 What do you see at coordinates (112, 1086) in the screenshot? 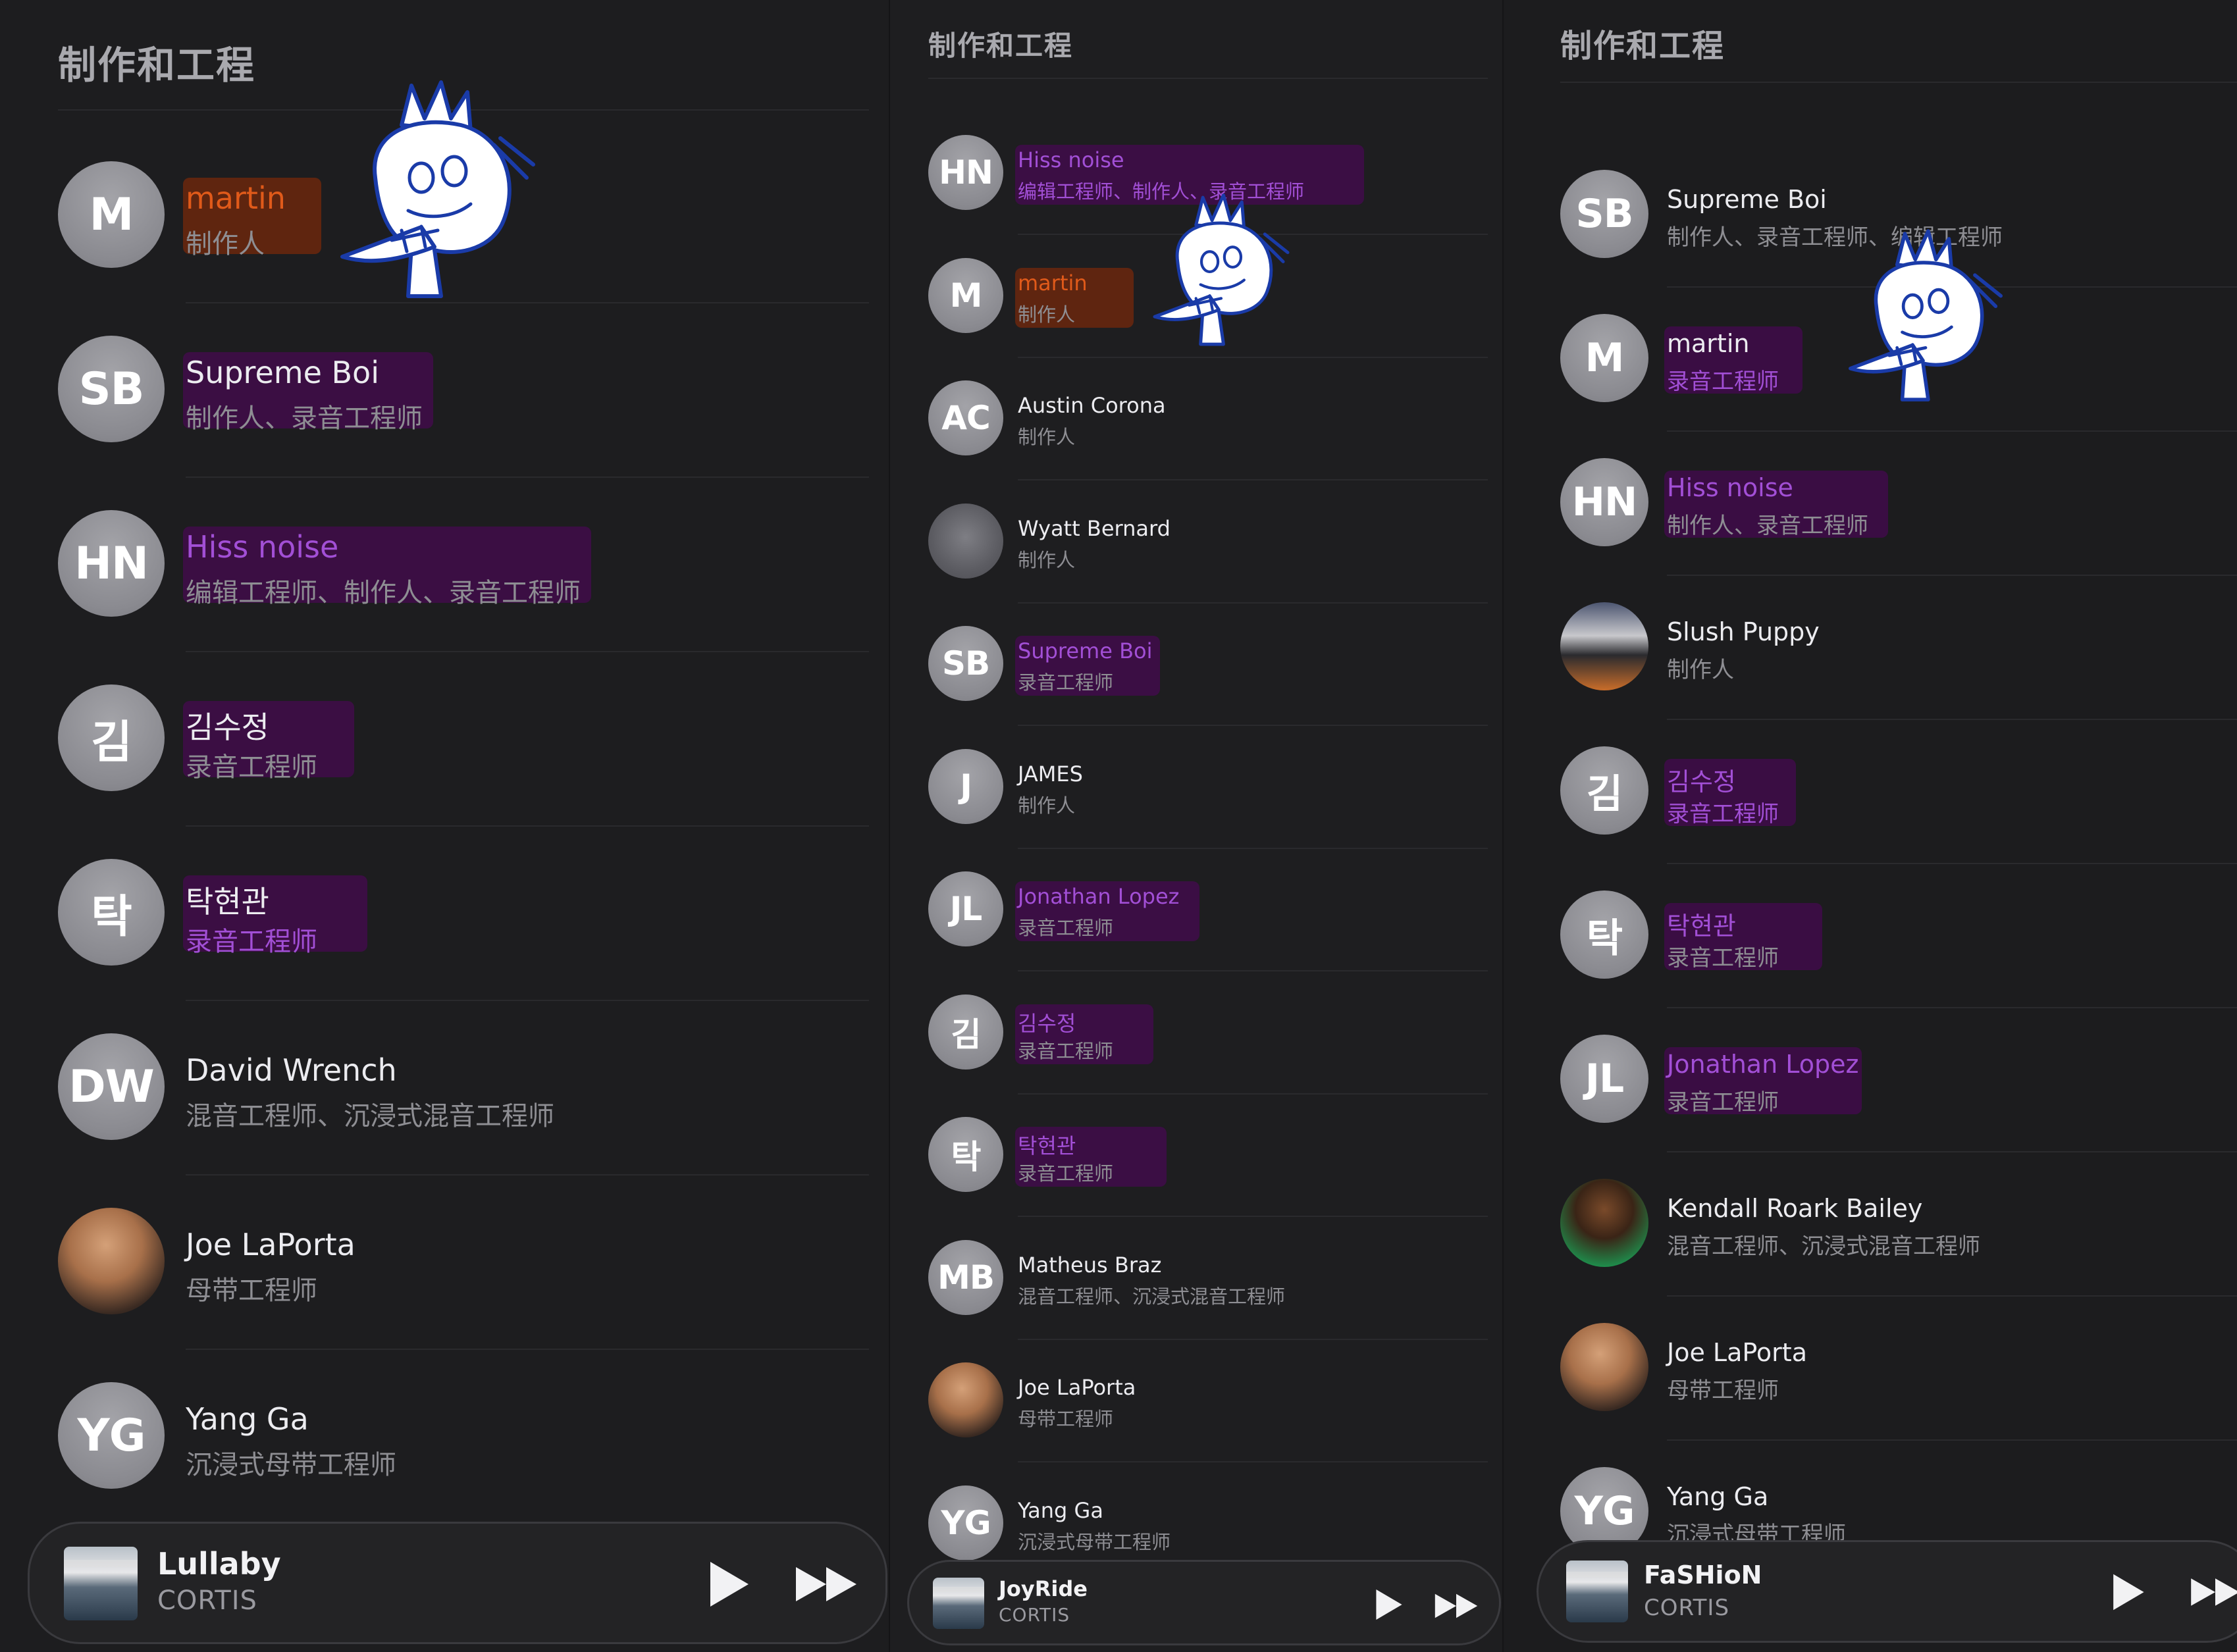
I see `artist-initials-avatar: DW` at bounding box center [112, 1086].